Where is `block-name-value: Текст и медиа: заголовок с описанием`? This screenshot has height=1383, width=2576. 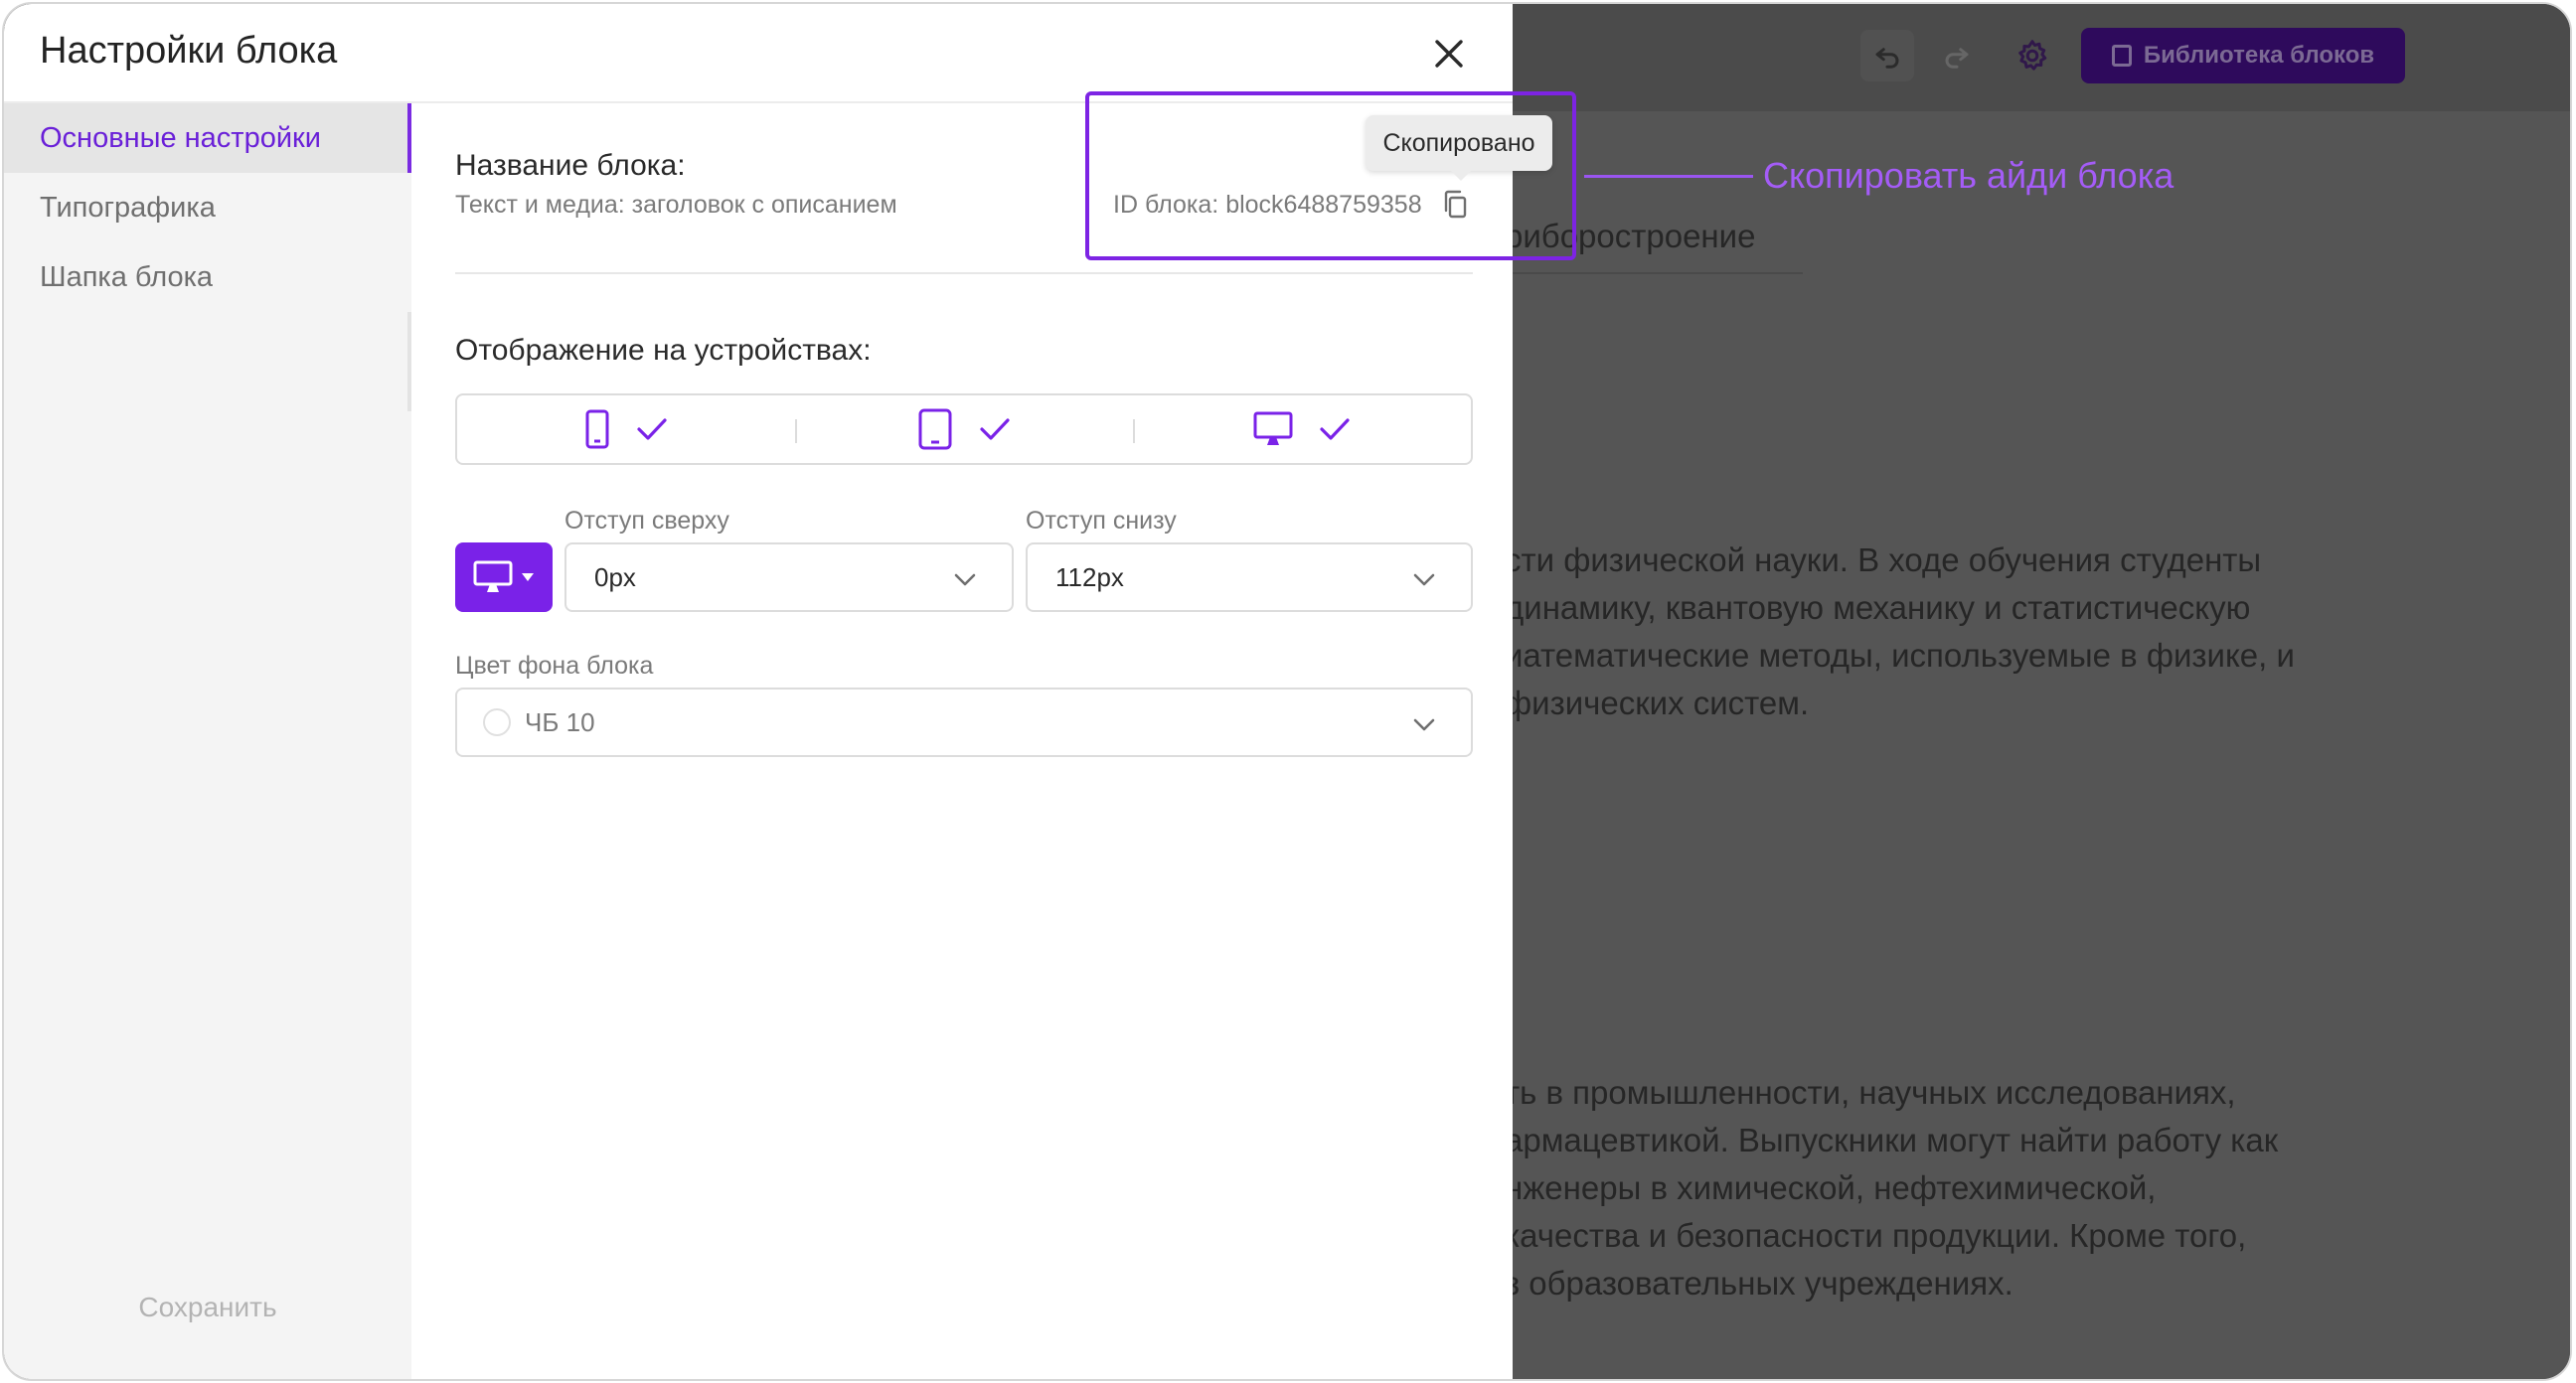
block-name-value: Текст и медиа: заголовок с описанием is located at coordinates (676, 205).